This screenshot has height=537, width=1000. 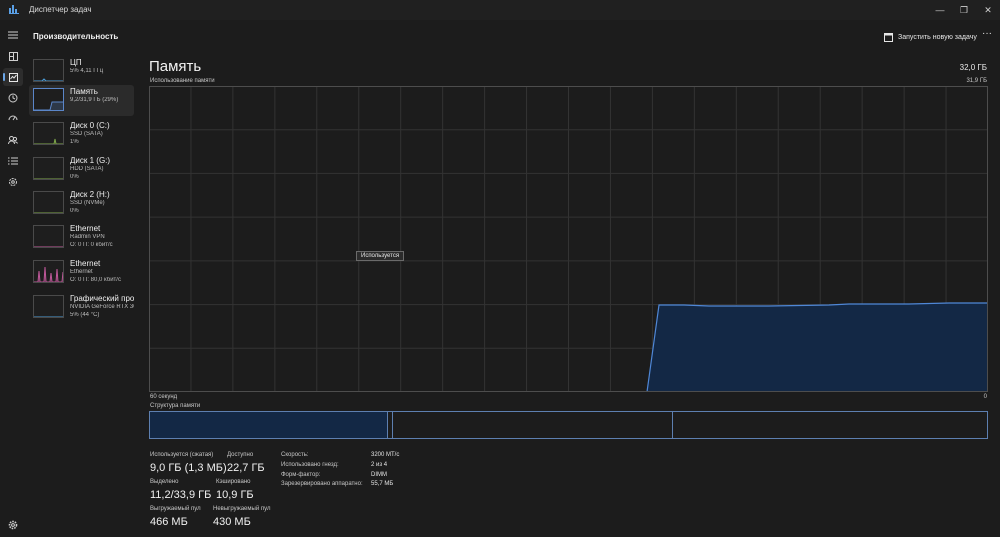 I want to click on device-item: Диск 2 (H:) SSD (NVMe) 0%, so click(x=81, y=203).